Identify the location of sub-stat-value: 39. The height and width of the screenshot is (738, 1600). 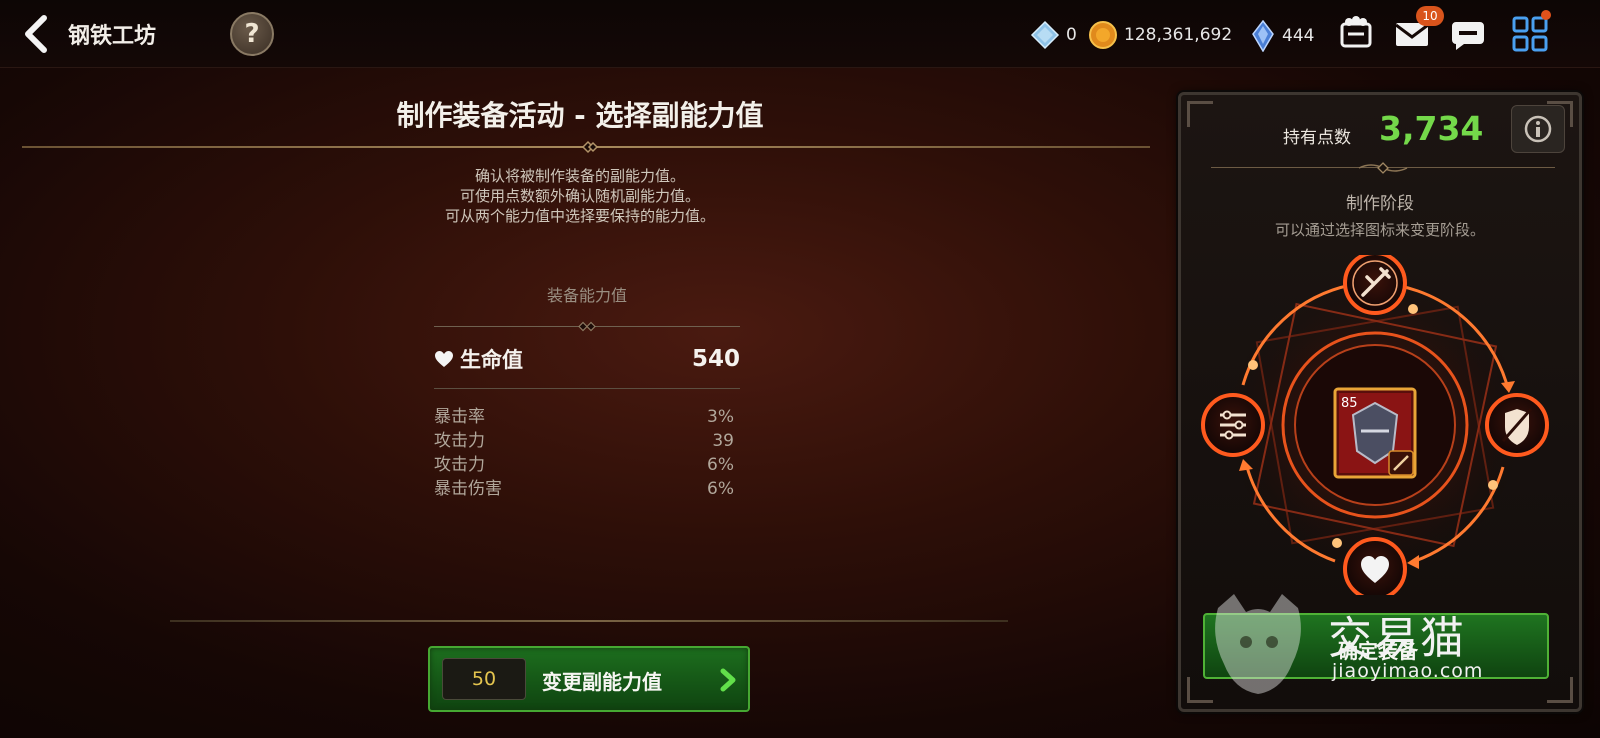
(723, 441).